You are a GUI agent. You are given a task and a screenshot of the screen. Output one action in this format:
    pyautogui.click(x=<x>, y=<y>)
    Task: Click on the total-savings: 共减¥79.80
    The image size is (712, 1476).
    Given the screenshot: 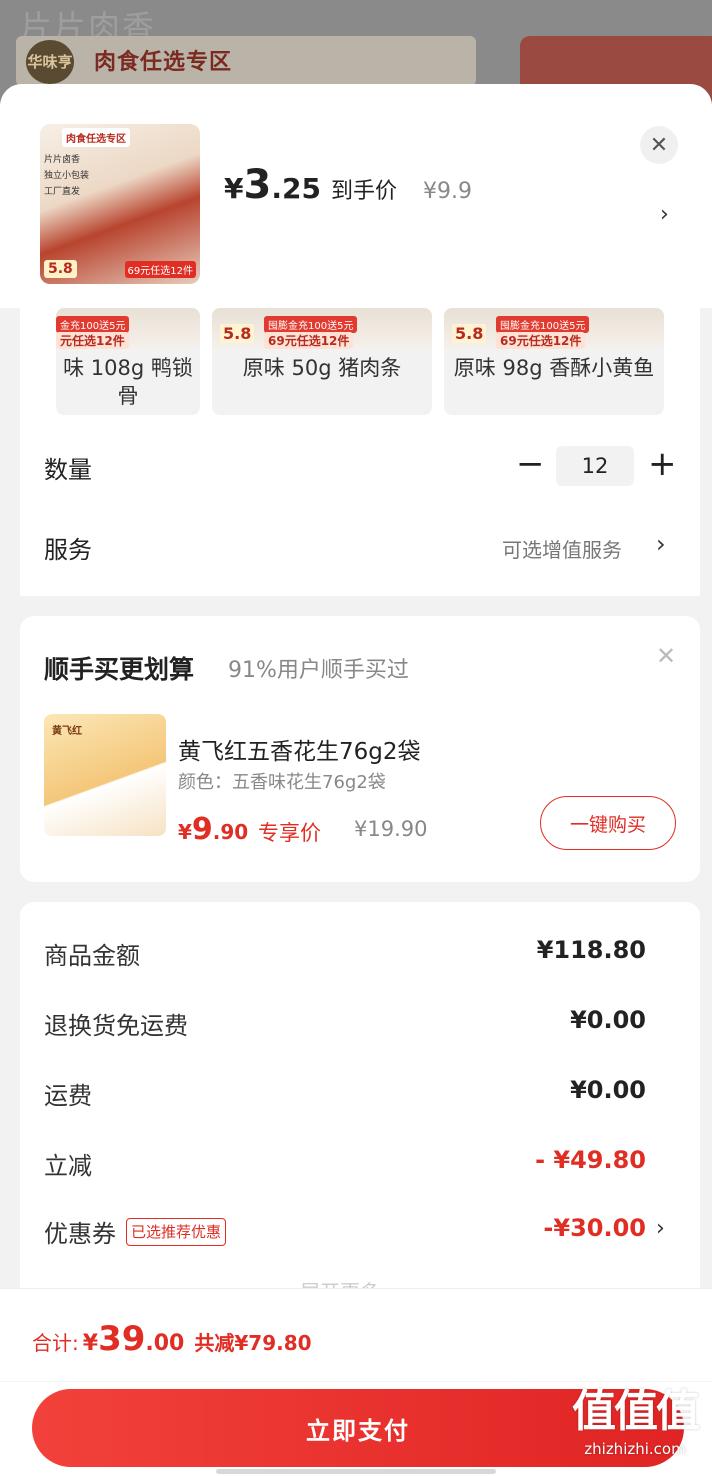 What is the action you would take?
    pyautogui.click(x=253, y=1343)
    